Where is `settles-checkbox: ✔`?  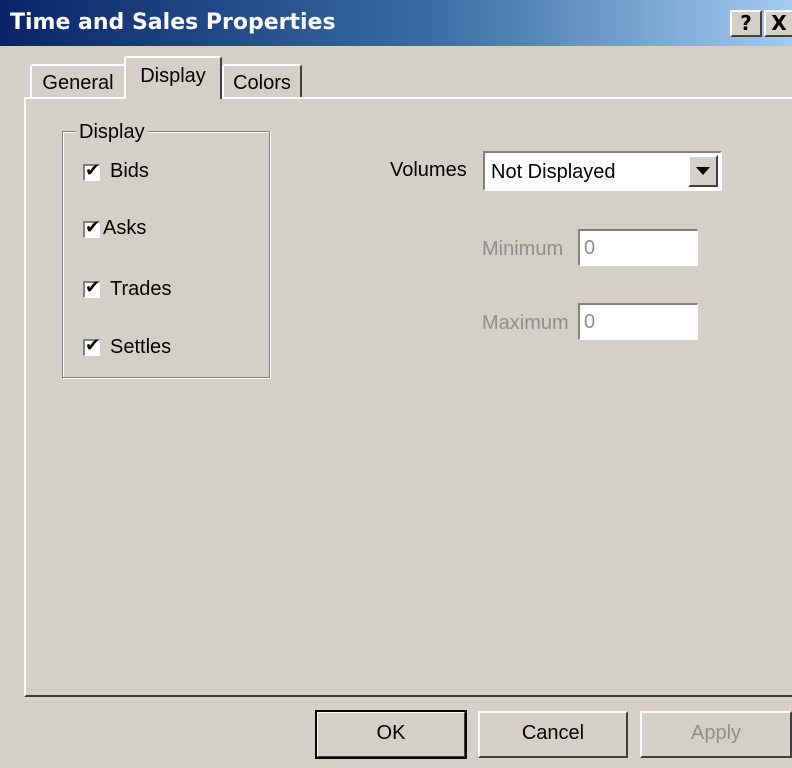
settles-checkbox: ✔ is located at coordinates (92, 345).